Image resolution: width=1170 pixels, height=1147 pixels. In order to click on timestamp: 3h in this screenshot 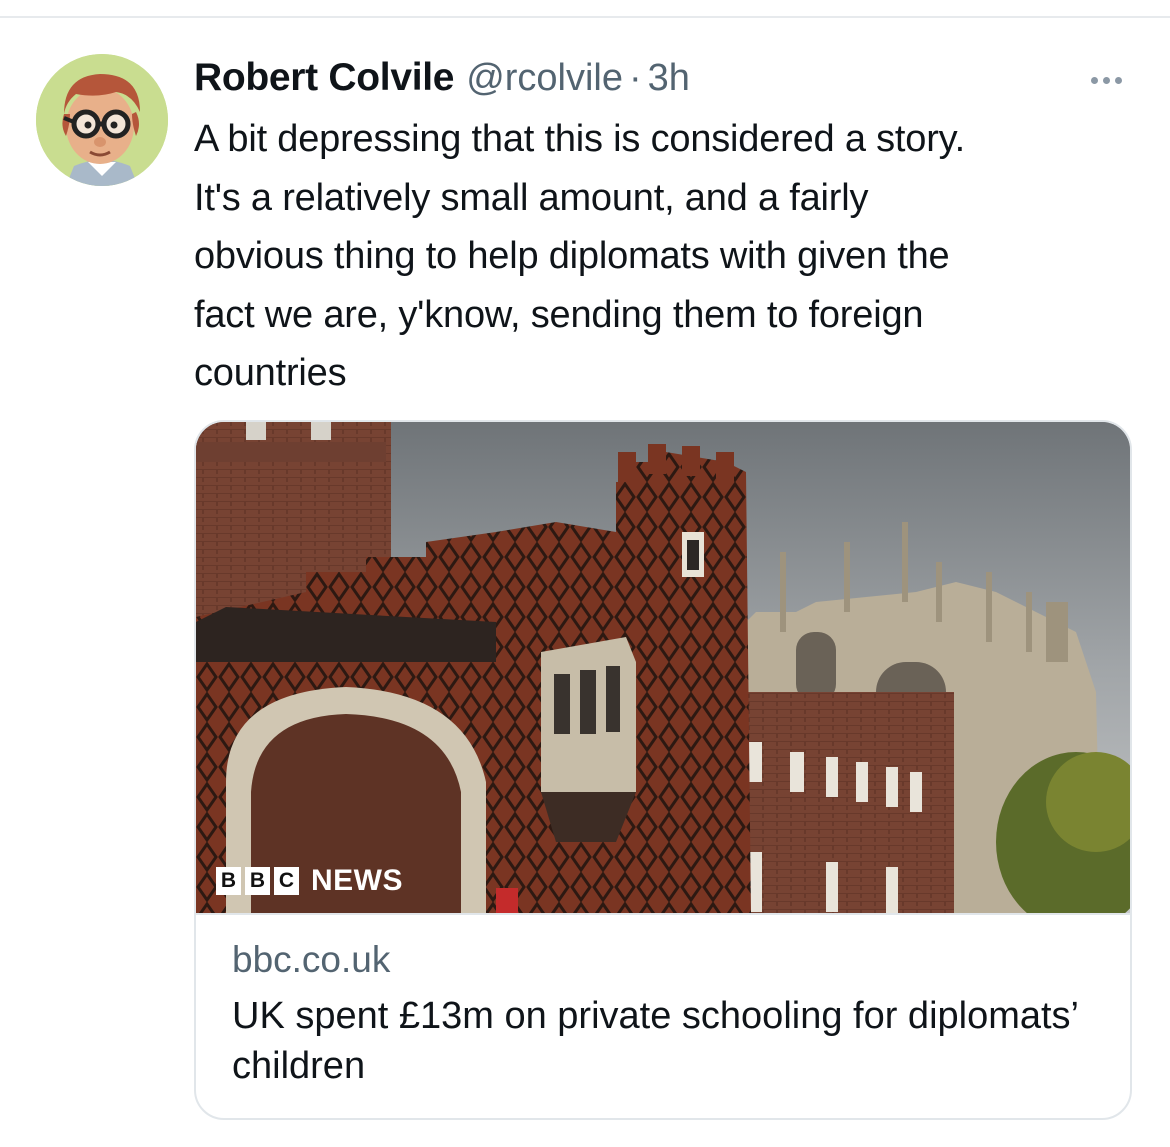, I will do `click(669, 78)`.